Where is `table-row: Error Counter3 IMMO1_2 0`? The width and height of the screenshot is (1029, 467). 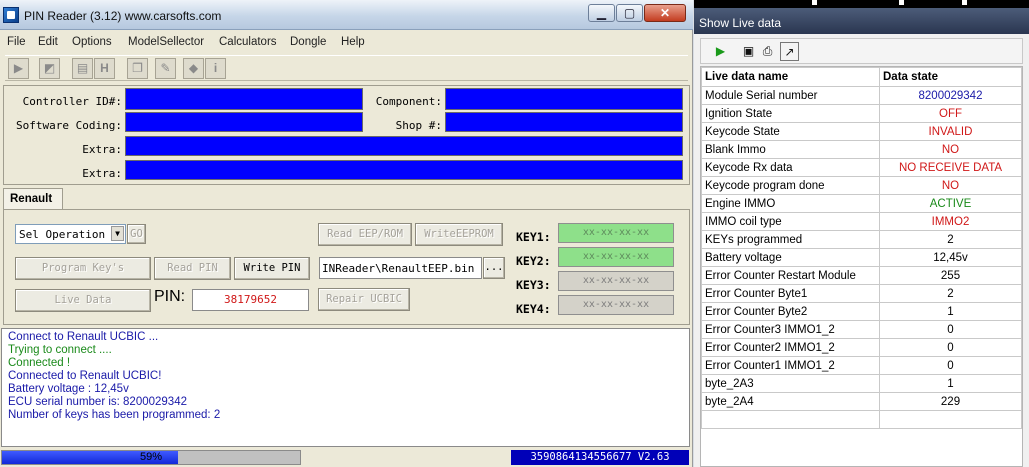 table-row: Error Counter3 IMMO1_2 0 is located at coordinates (861, 329).